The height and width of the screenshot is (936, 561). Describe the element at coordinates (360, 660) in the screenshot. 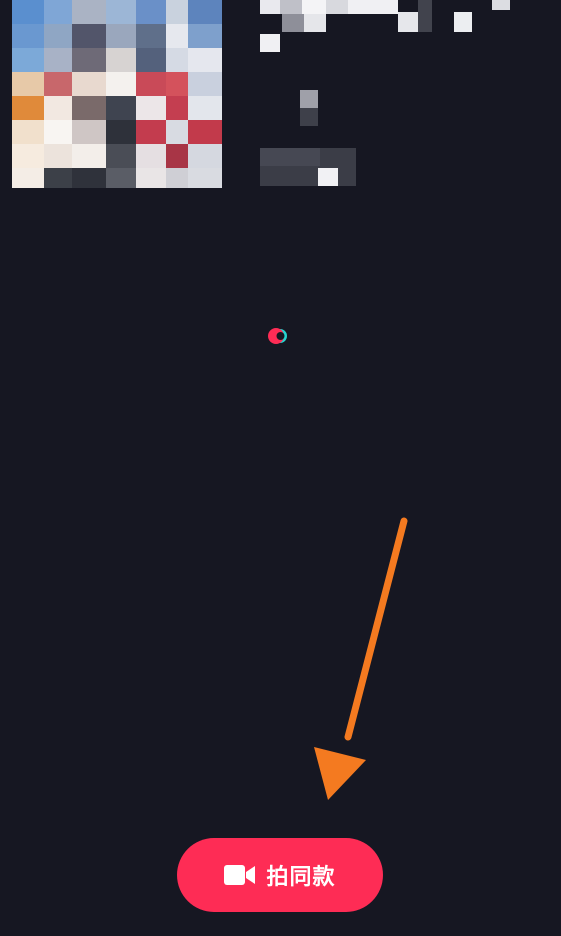

I see `annotation-arrow` at that location.